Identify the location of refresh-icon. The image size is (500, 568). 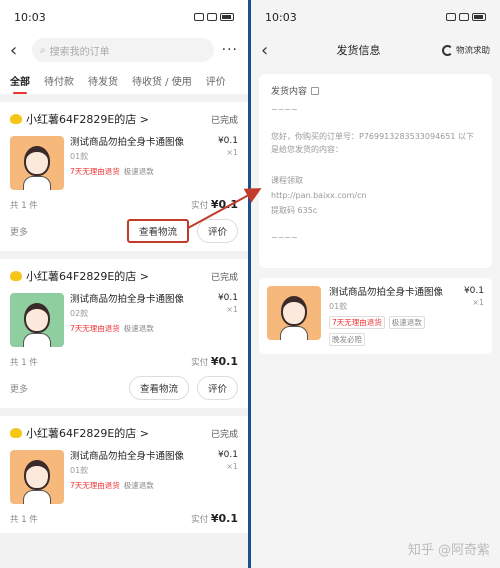
(447, 50).